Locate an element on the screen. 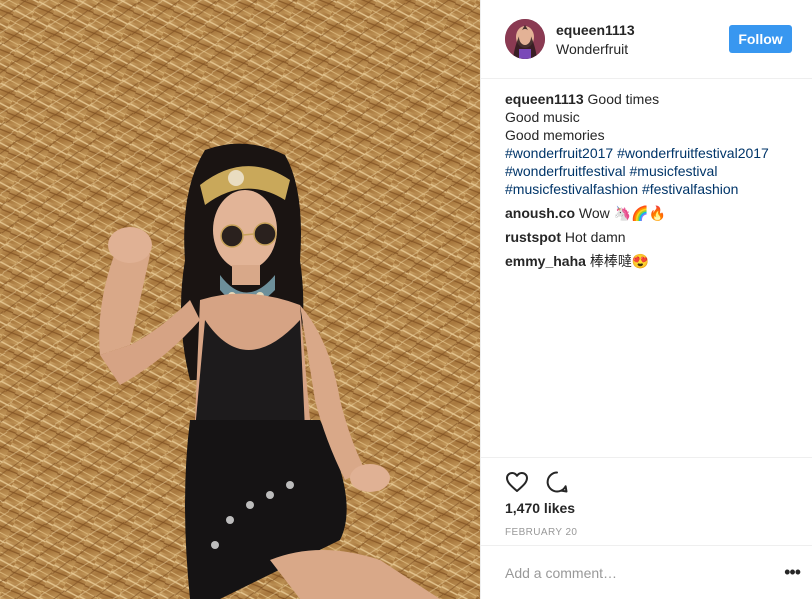 This screenshot has height=600, width=812. follow-button: Follow is located at coordinates (760, 39).